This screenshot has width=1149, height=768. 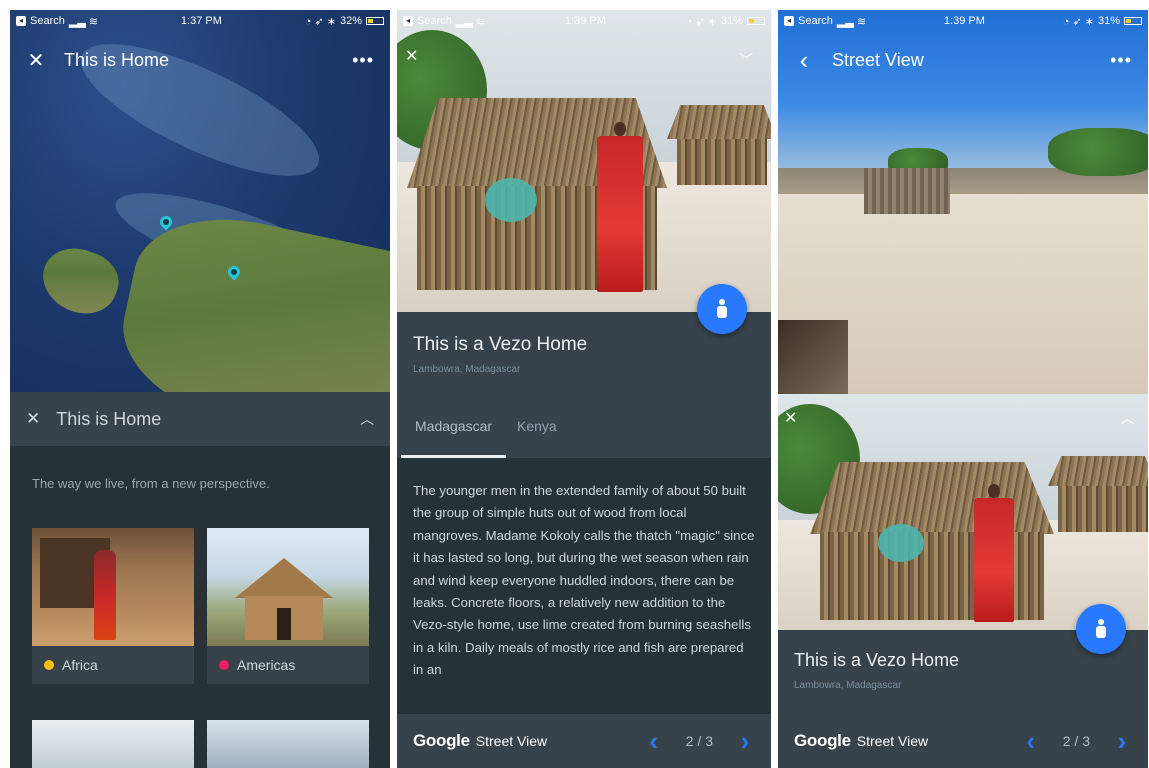 I want to click on status-bar: ◂ Search ▂▃ ≋ 1:37 PM ◔ ➶ ∗ 32%, so click(x=200, y=21).